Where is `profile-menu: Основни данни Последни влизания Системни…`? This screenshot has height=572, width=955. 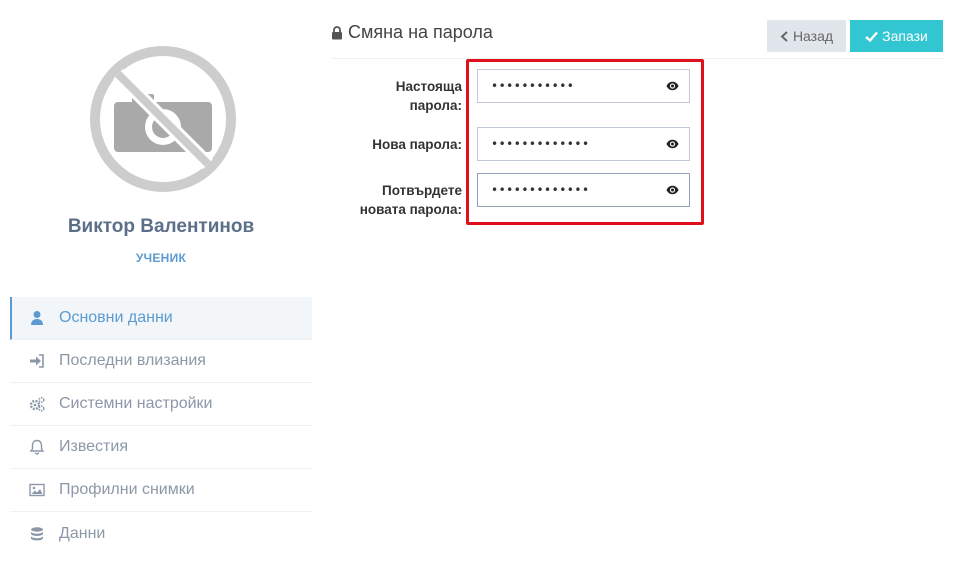 profile-menu: Основни данни Последни влизания Системни… is located at coordinates (161, 426).